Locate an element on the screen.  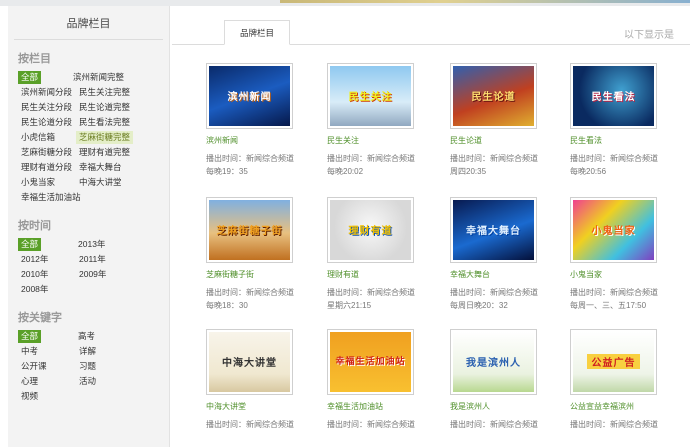
filter-kw-video: 视频 is located at coordinates (47, 396).